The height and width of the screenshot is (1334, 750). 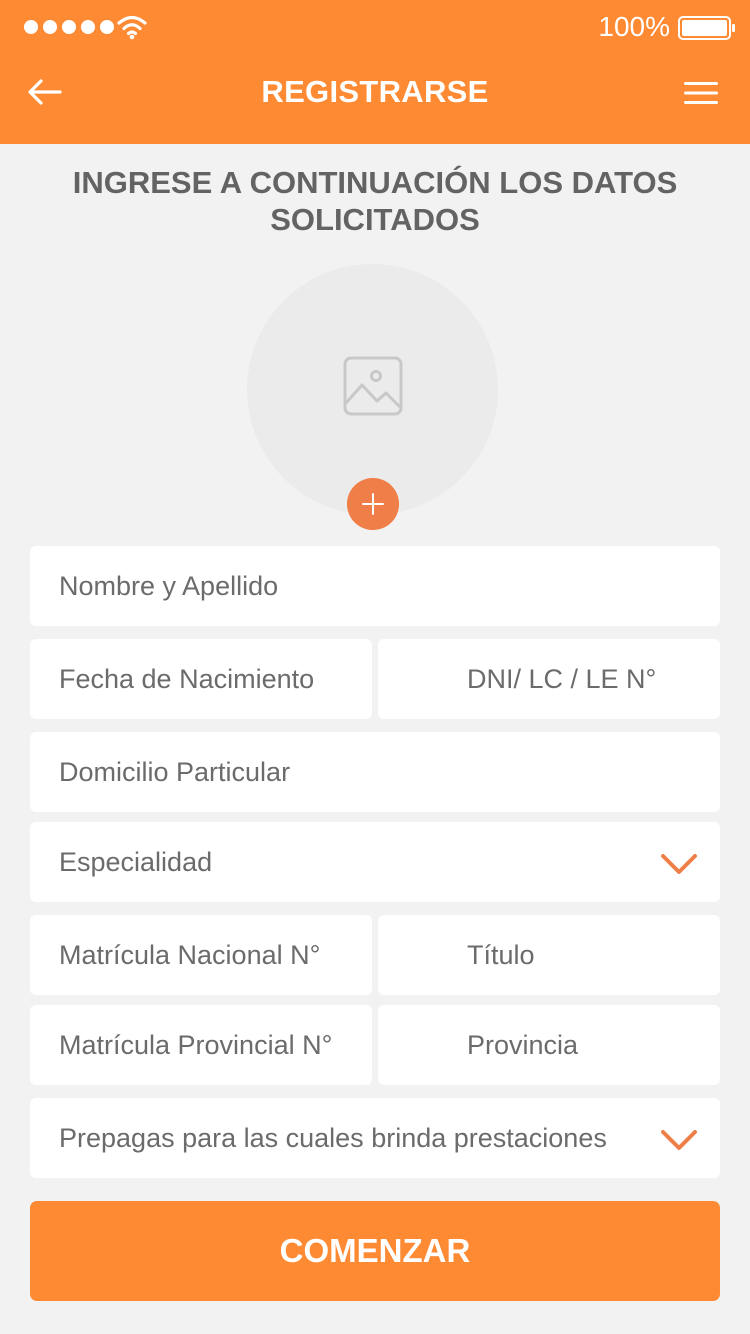 I want to click on full-name-field: Nombre y Apellido, so click(x=375, y=586).